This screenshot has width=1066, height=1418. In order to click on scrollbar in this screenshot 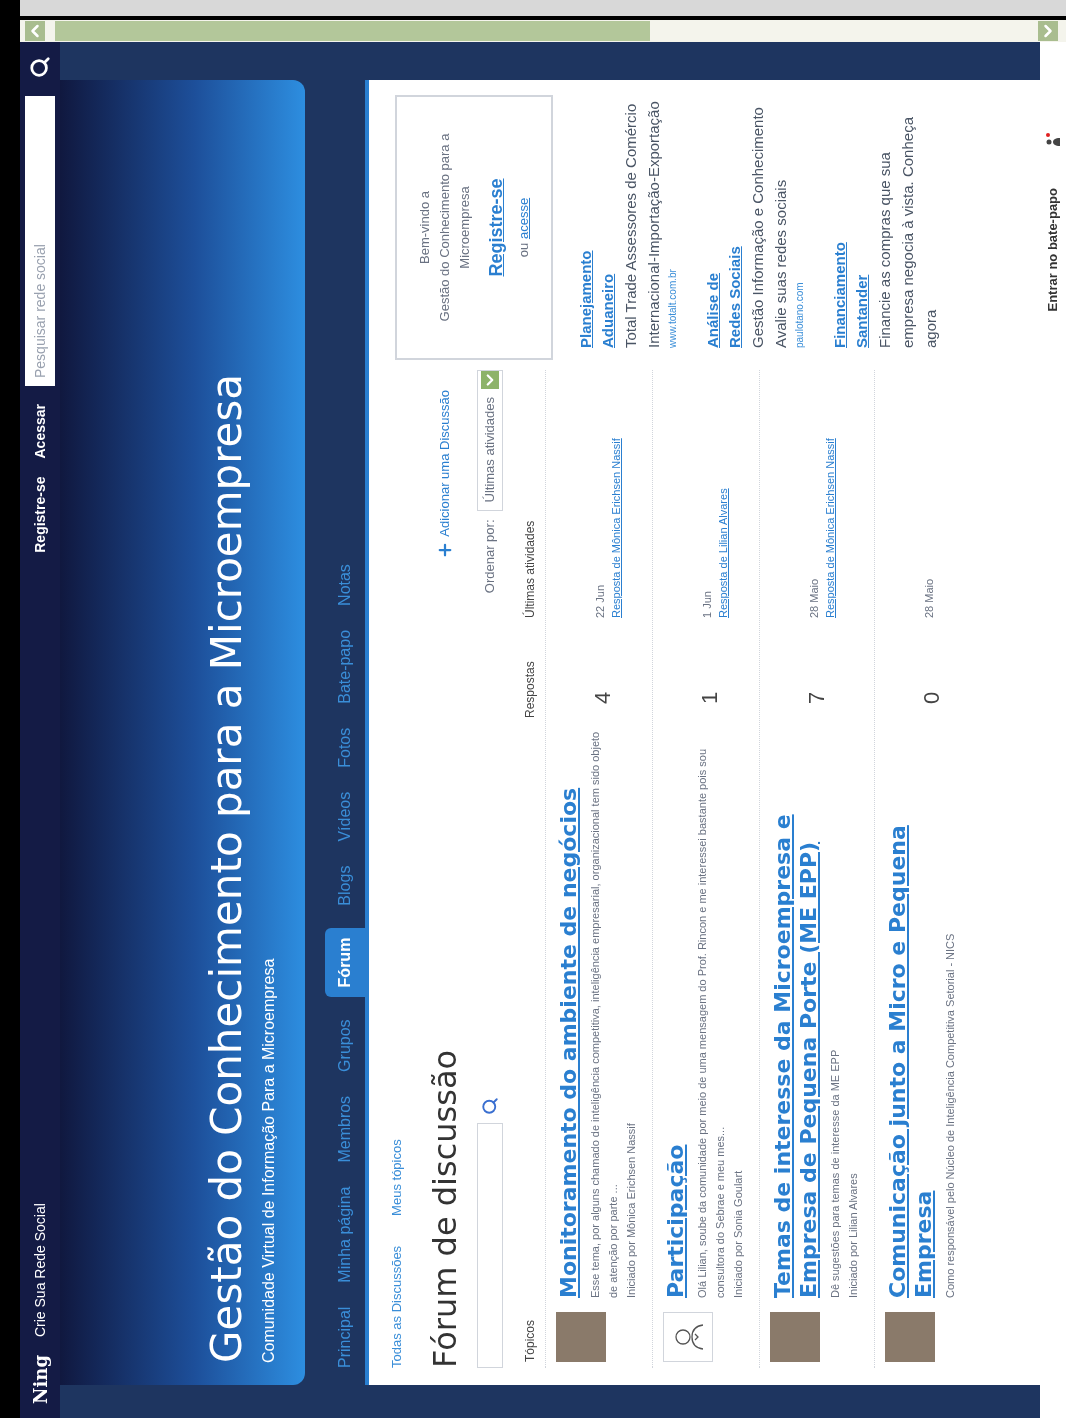, I will do `click(543, 31)`.